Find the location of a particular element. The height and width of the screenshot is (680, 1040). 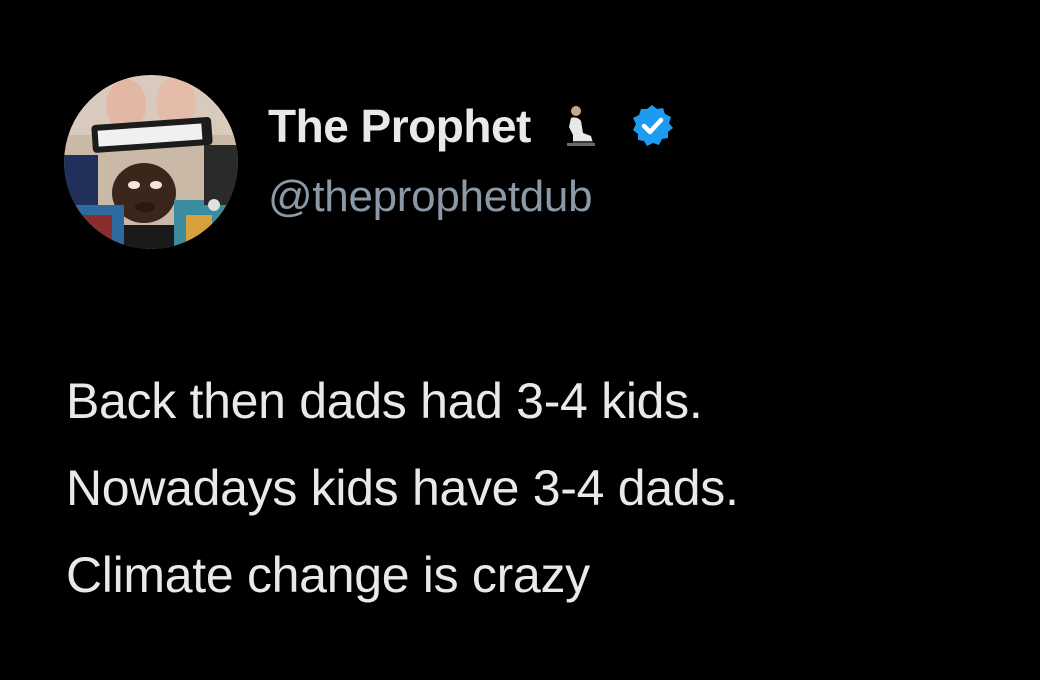

author-avatar is located at coordinates (151, 162).